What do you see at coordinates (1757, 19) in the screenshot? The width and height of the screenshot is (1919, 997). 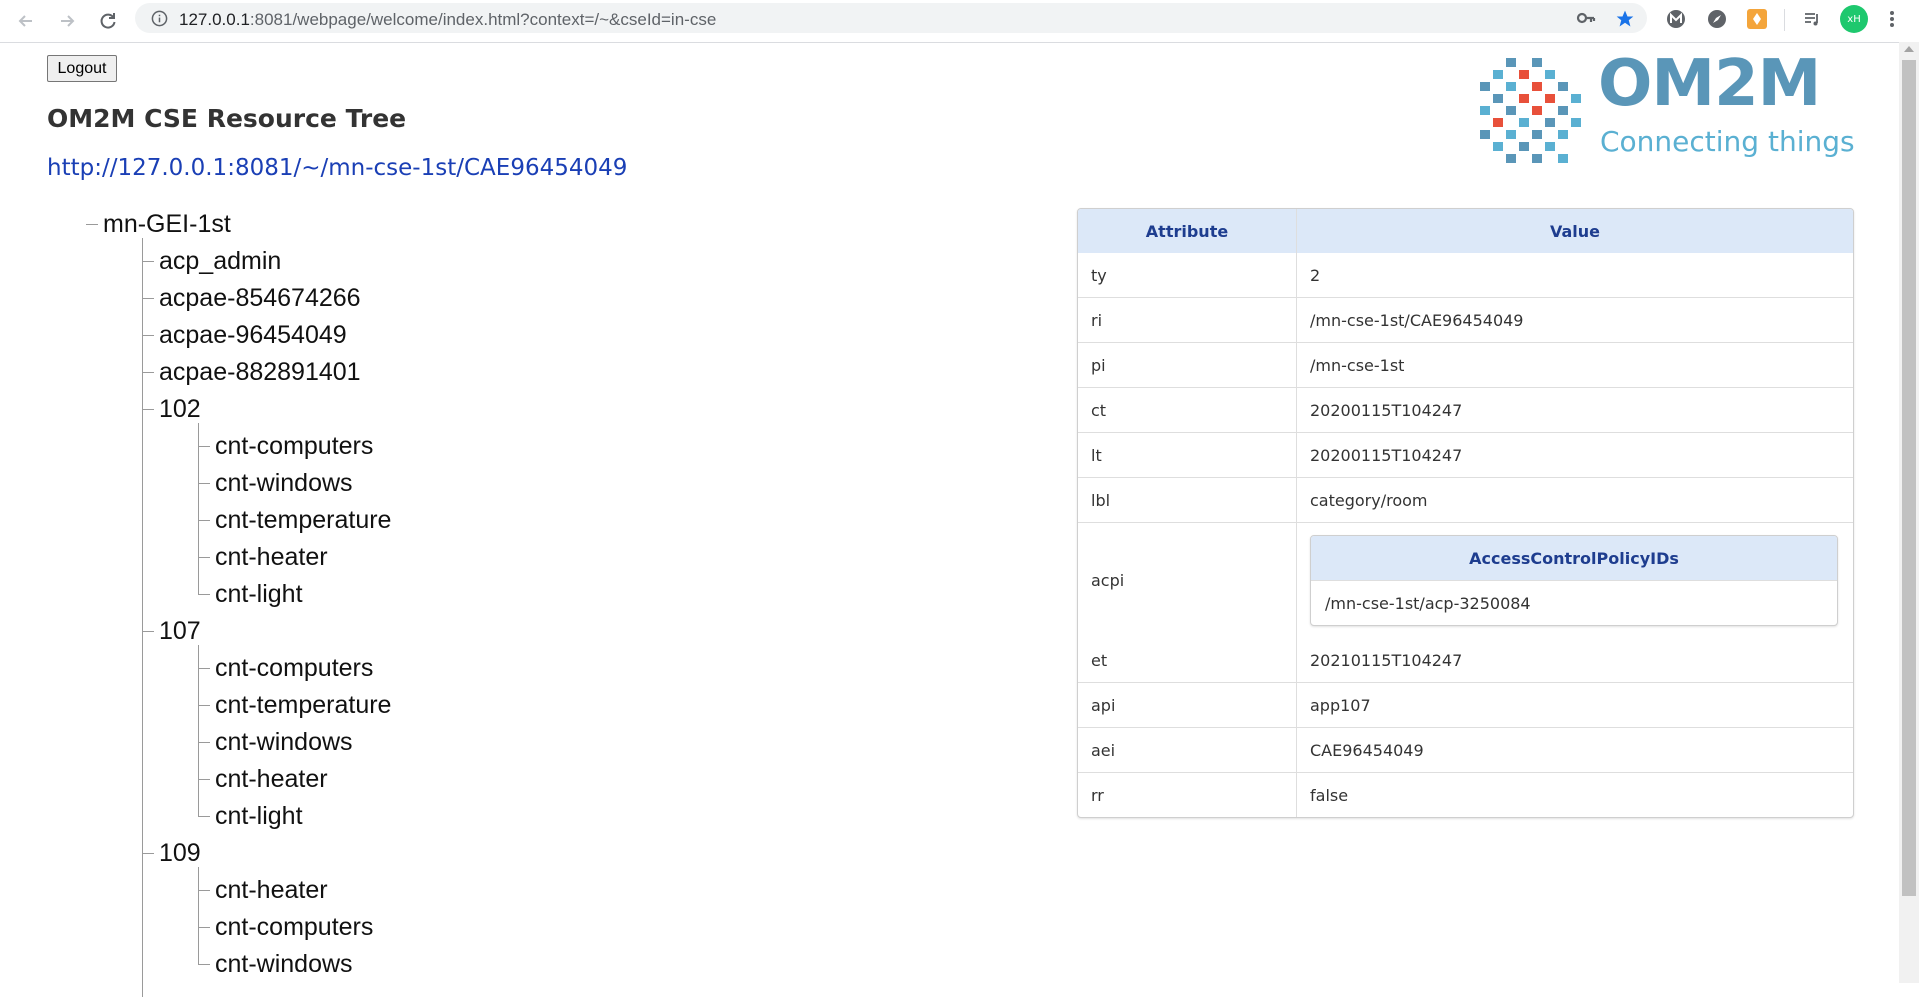 I see `extension-orange-icon` at bounding box center [1757, 19].